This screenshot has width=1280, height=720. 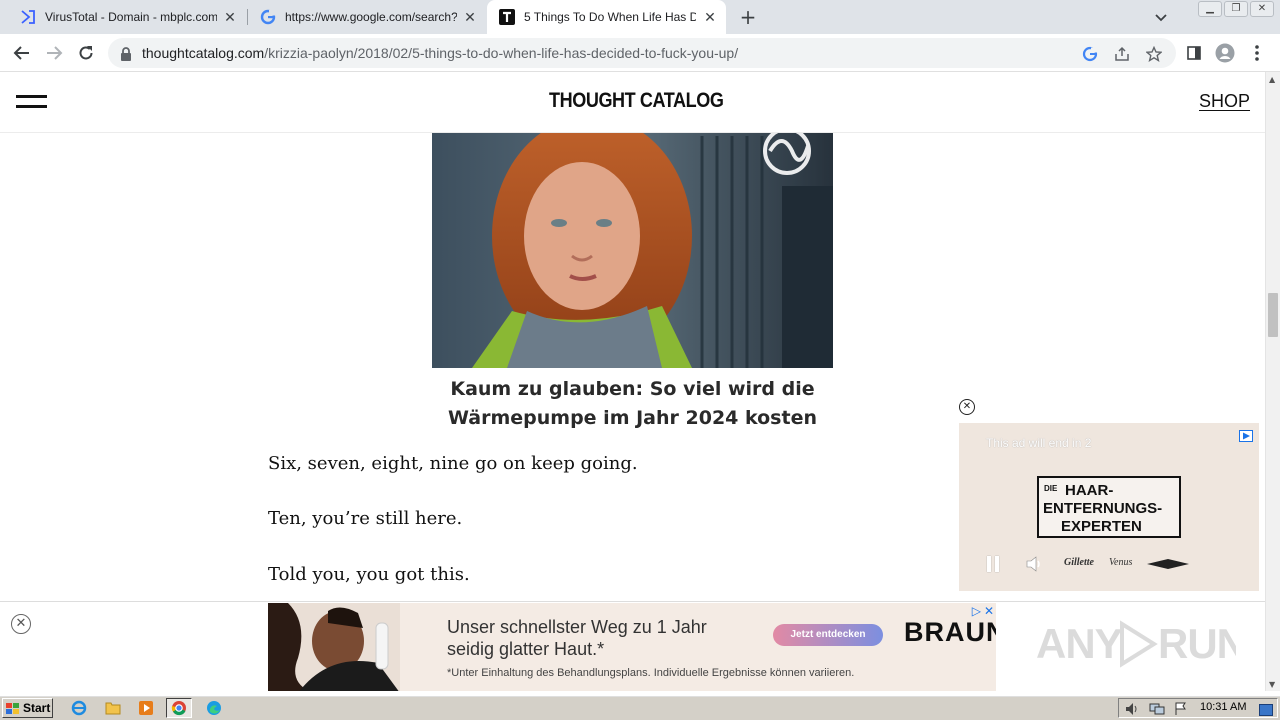 I want to click on venus-brand: Venus, so click(x=1121, y=562).